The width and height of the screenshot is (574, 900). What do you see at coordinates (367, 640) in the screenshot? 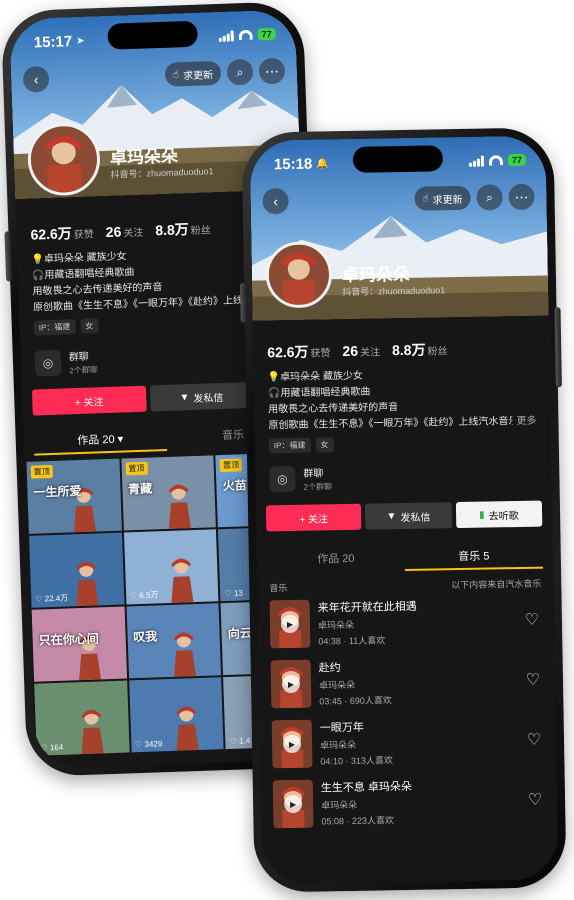
I see `song-likes: 11人喜欢` at bounding box center [367, 640].